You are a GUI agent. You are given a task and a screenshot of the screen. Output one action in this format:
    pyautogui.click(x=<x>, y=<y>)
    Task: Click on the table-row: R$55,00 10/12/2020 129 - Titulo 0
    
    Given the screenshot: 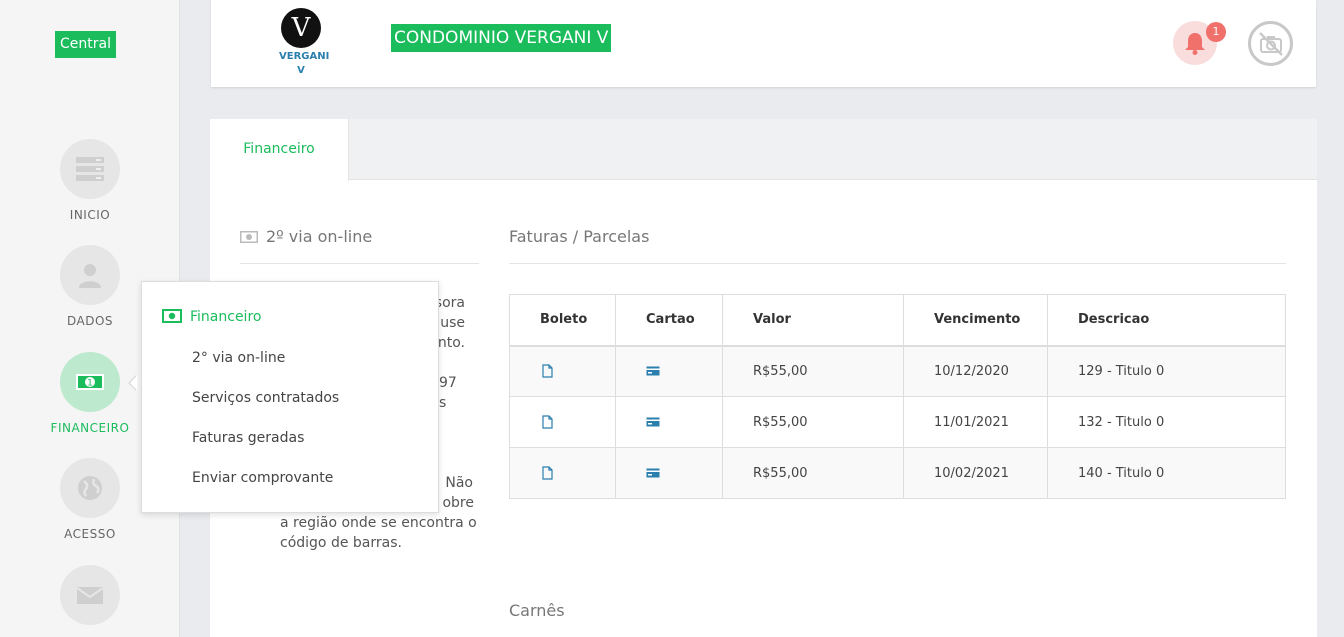 What is the action you would take?
    pyautogui.click(x=897, y=371)
    